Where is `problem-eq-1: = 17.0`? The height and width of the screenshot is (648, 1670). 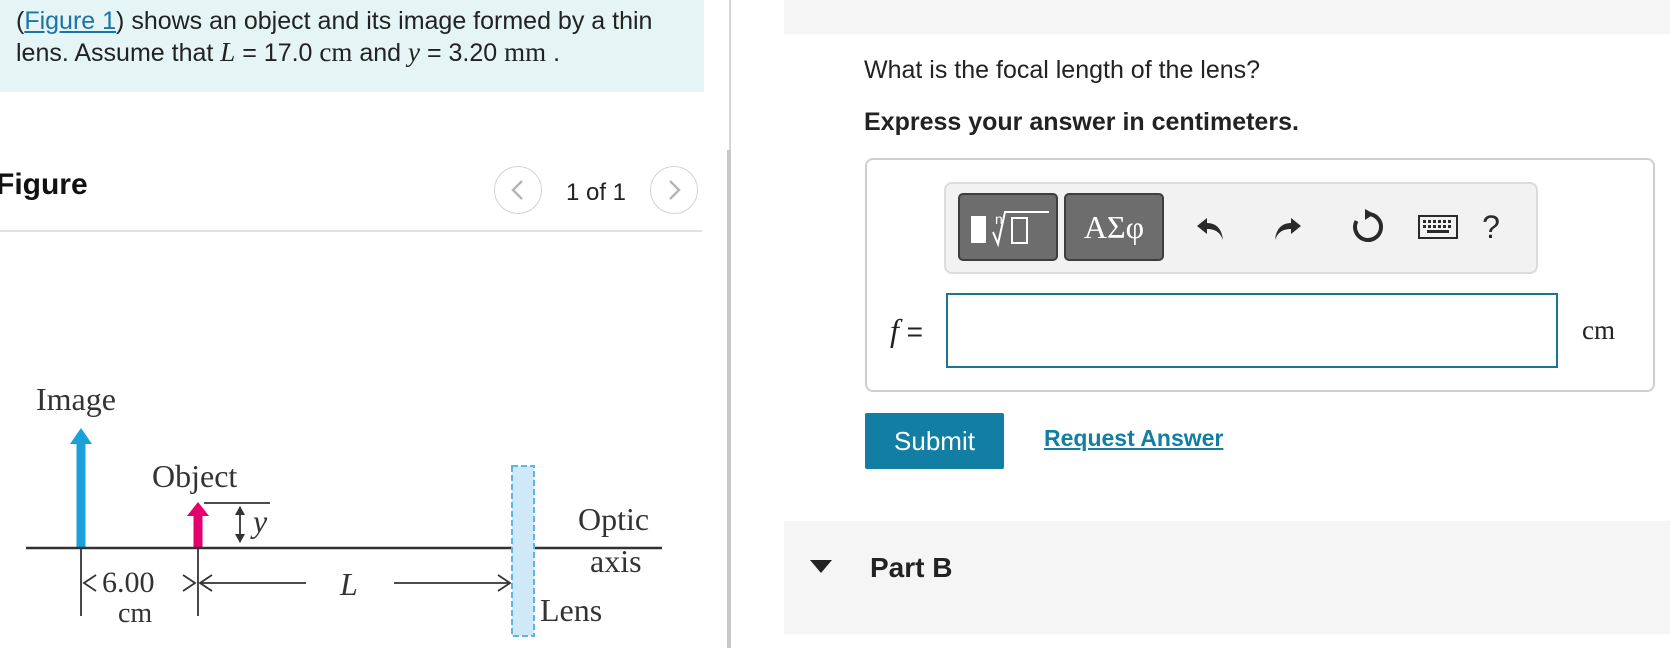 problem-eq-1: = 17.0 is located at coordinates (277, 53).